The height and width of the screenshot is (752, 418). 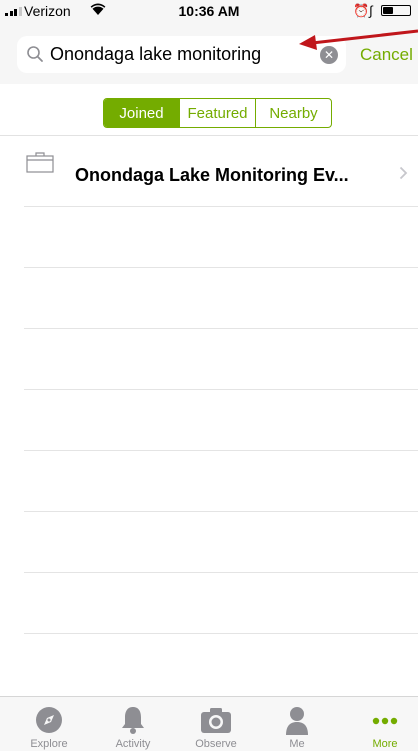 What do you see at coordinates (216, 744) in the screenshot?
I see `tab-label: Observe` at bounding box center [216, 744].